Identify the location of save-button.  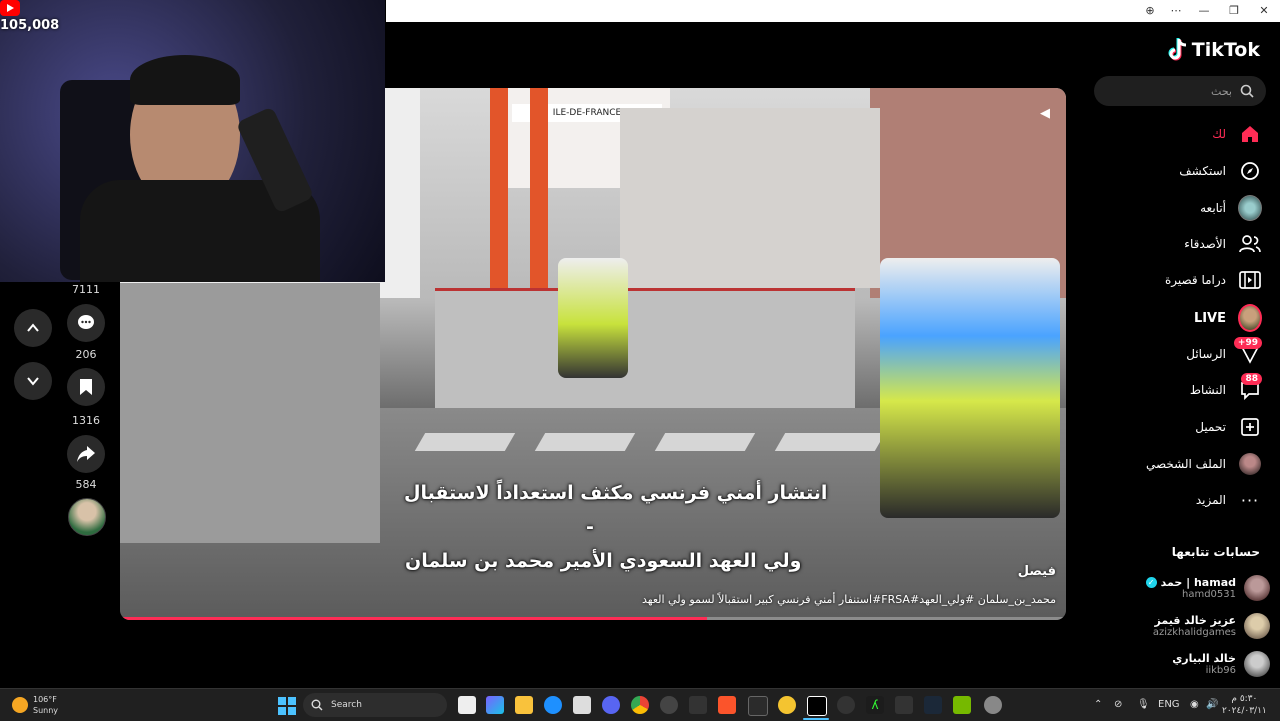
(86, 387).